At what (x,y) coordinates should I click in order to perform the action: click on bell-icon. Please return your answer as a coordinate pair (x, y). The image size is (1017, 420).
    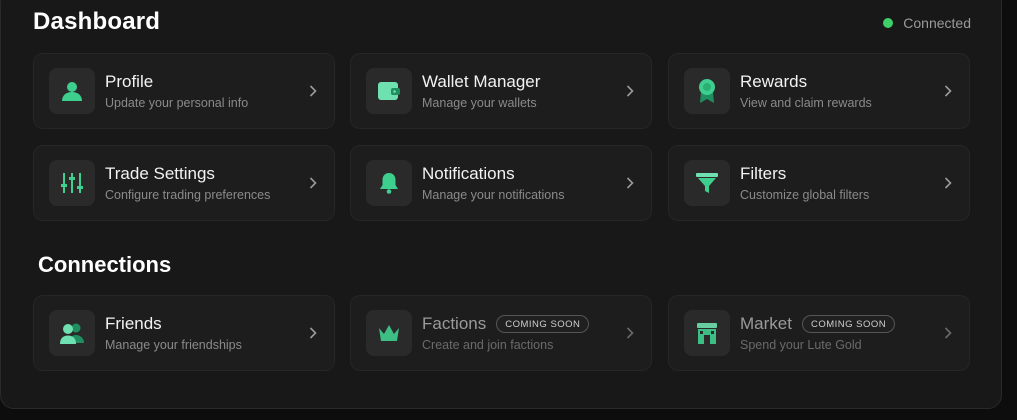
    Looking at the image, I should click on (389, 183).